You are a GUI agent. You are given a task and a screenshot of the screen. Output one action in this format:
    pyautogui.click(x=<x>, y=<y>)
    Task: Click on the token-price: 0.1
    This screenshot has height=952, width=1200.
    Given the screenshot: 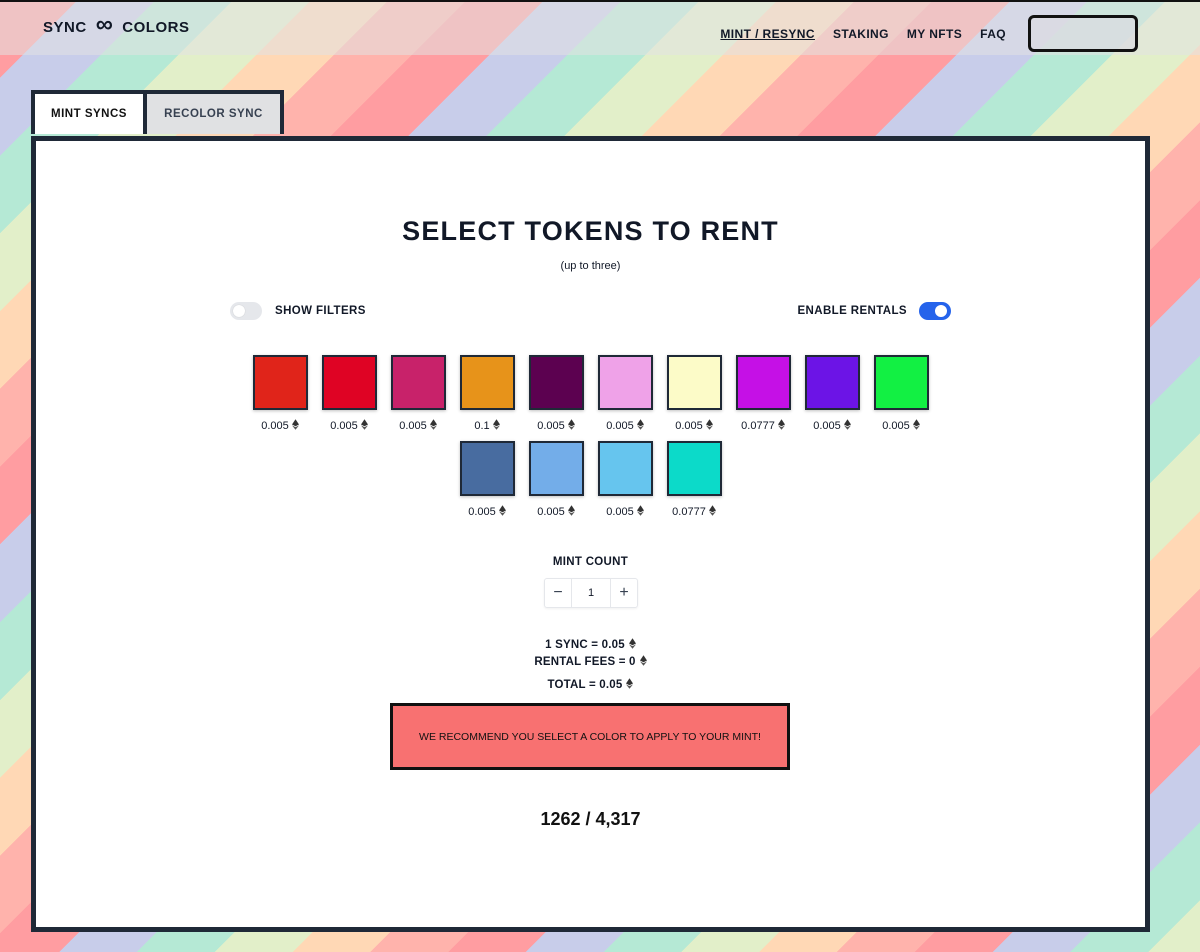 What is the action you would take?
    pyautogui.click(x=487, y=426)
    